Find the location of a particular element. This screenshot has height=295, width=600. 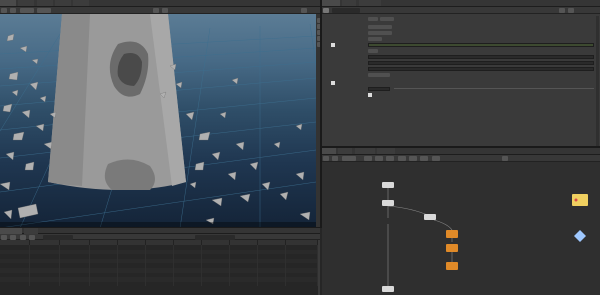

network-menu-go is located at coordinates (390, 158).